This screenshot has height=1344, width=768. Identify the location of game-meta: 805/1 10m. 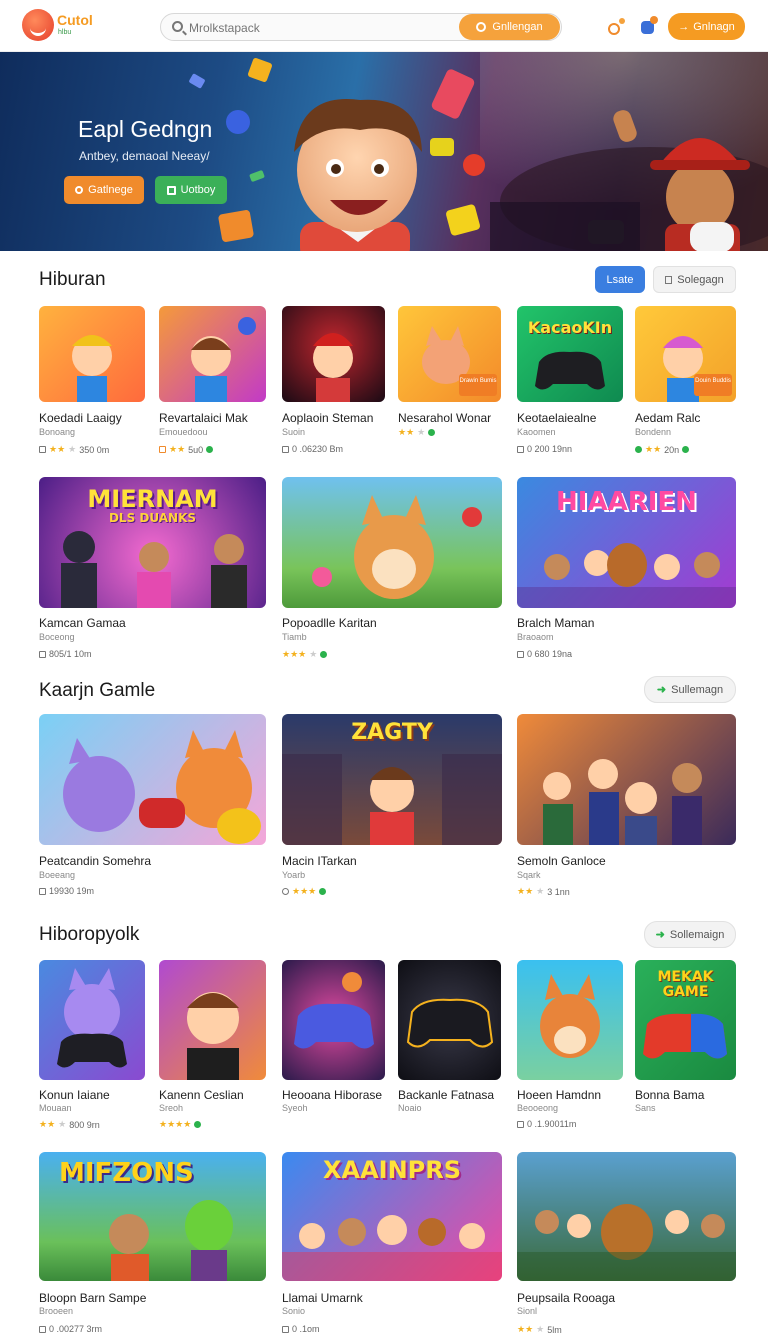
(65, 654).